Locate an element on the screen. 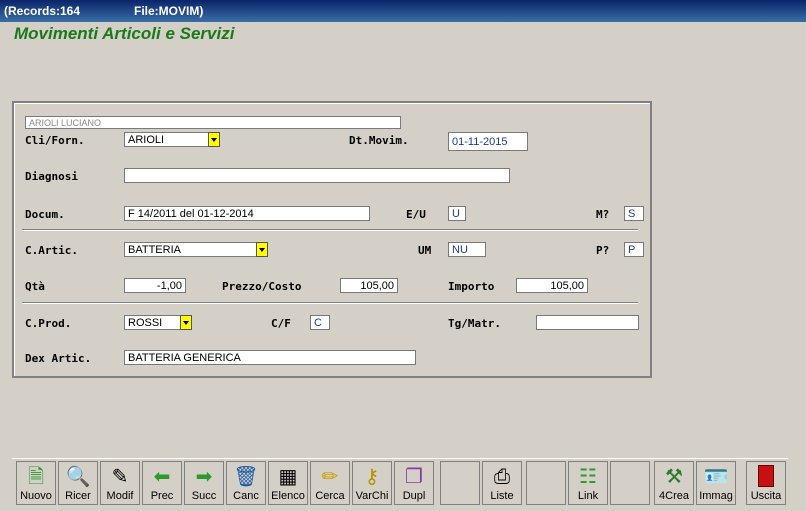 The image size is (806, 511). docum-field: F 14/2011 del 01-12-2014 is located at coordinates (247, 213).